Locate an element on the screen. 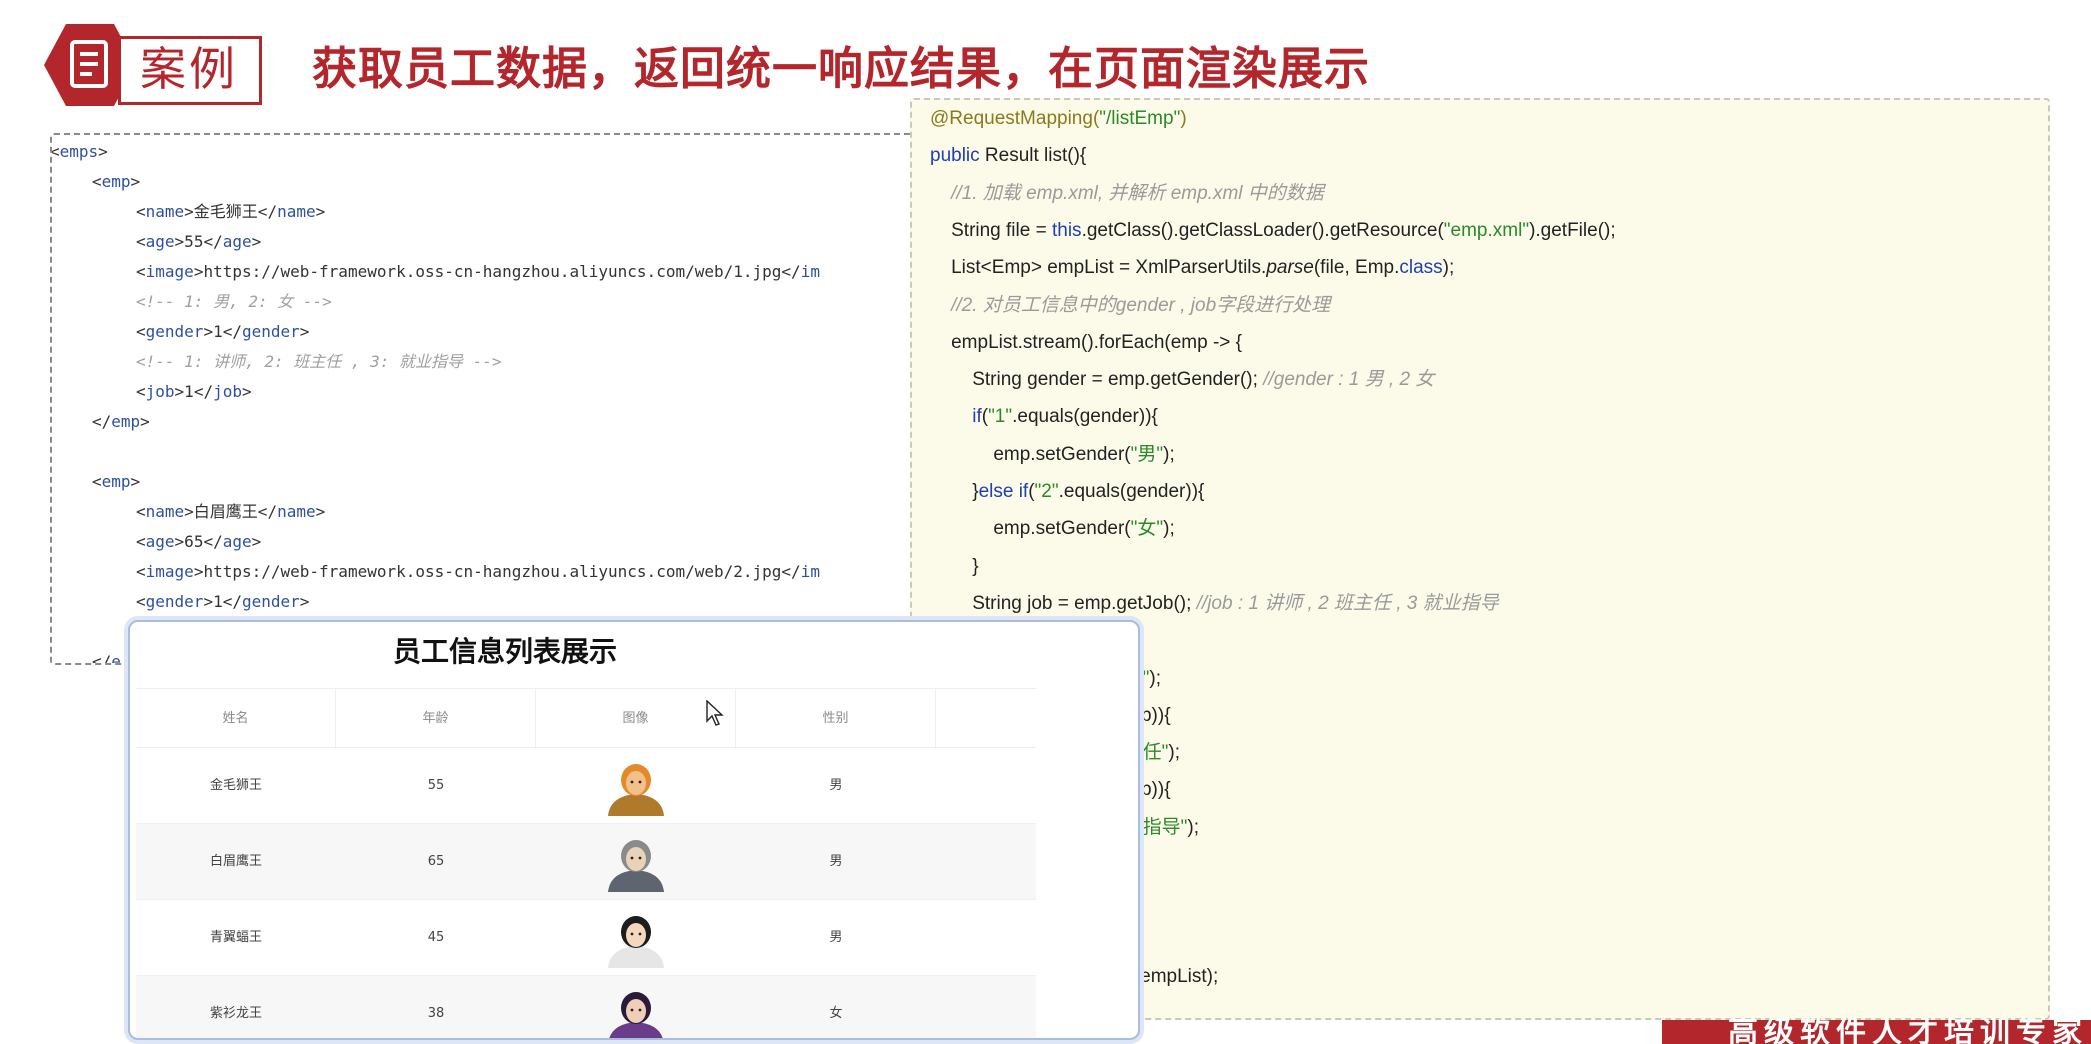 This screenshot has width=2091, height=1044. xml-text: >65</ is located at coordinates (198, 541).